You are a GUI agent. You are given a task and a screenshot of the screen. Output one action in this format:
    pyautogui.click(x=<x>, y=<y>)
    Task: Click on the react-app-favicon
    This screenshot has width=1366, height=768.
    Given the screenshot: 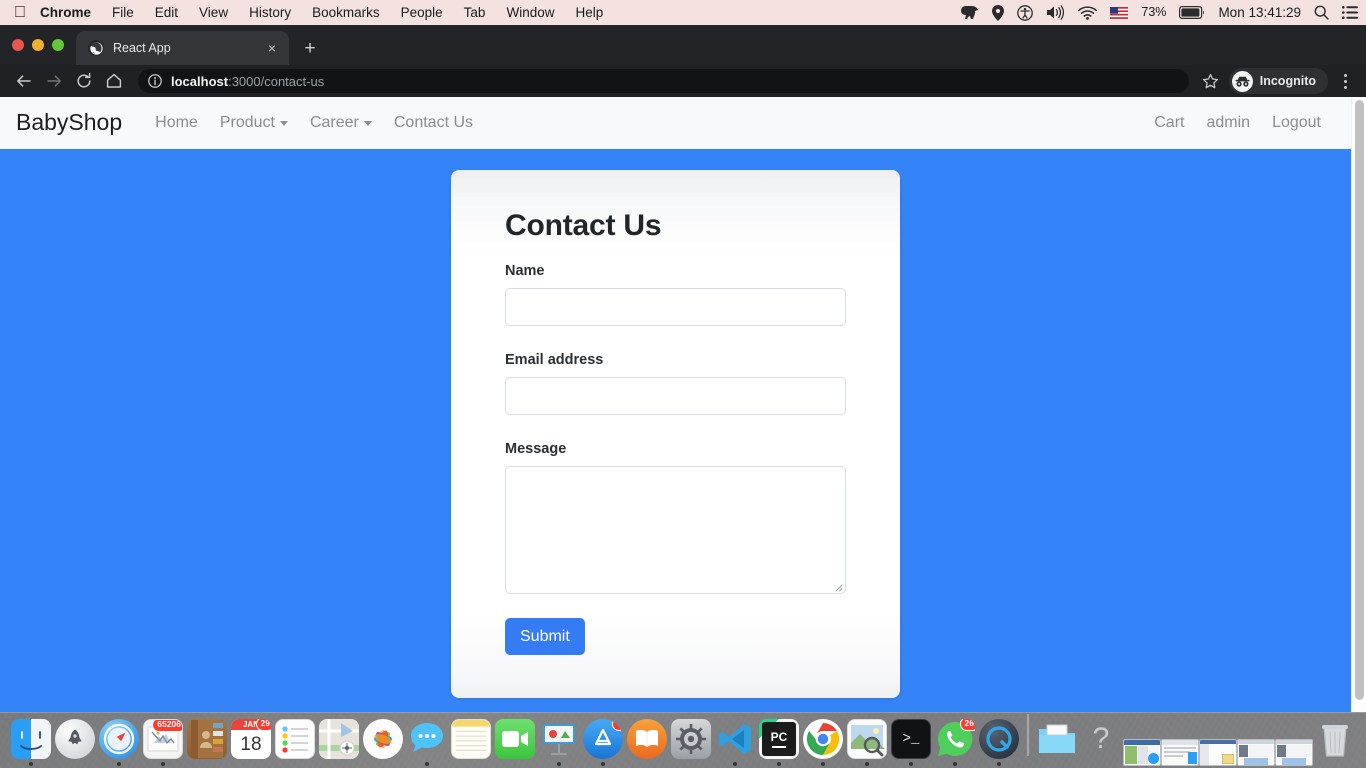 What is the action you would take?
    pyautogui.click(x=96, y=48)
    